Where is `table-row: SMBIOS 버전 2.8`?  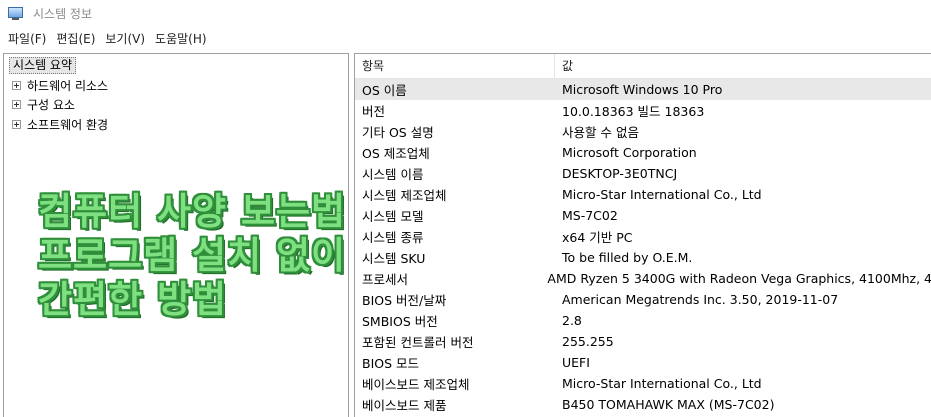 table-row: SMBIOS 버전 2.8 is located at coordinates (643, 320).